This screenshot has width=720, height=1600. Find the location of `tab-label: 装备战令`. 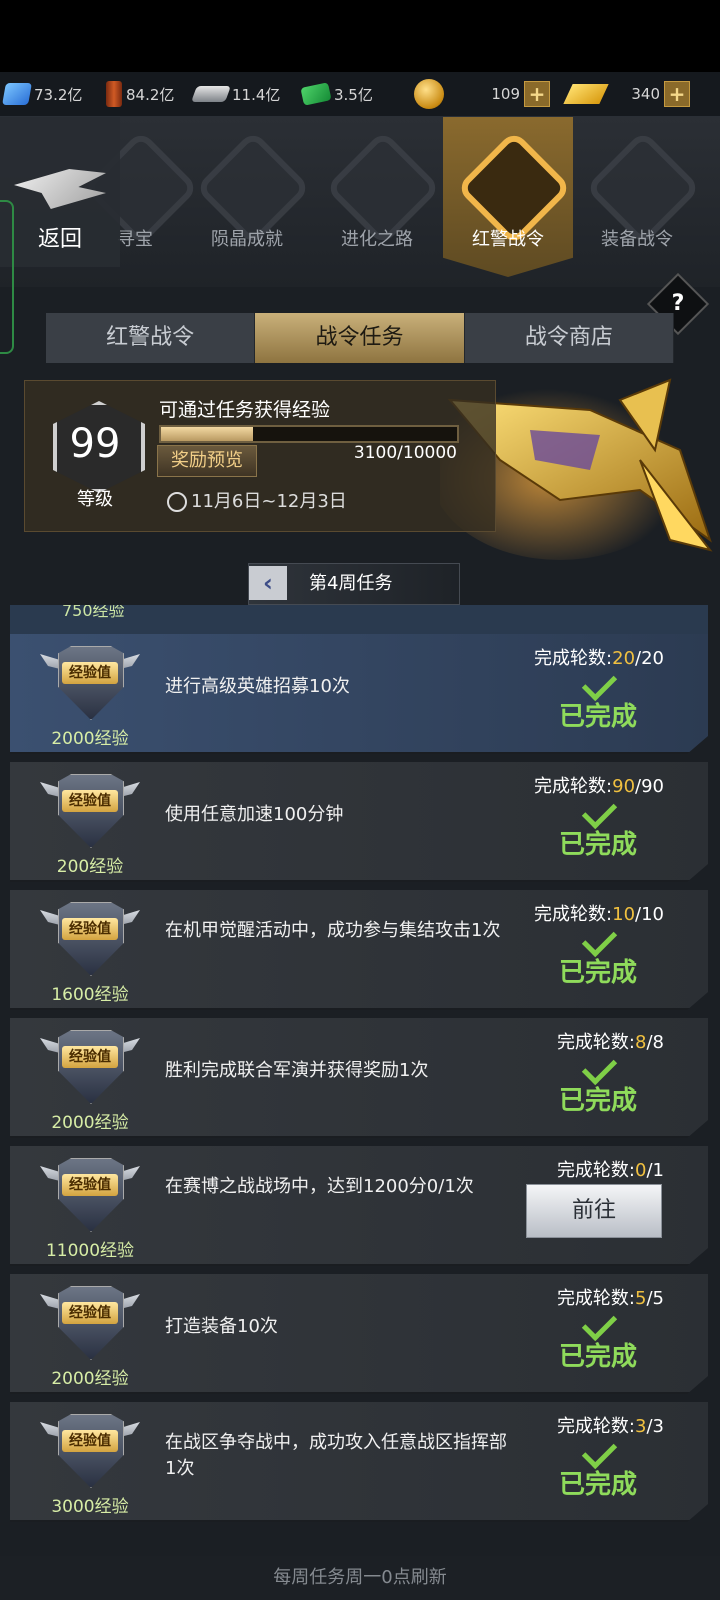

tab-label: 装备战令 is located at coordinates (637, 239).